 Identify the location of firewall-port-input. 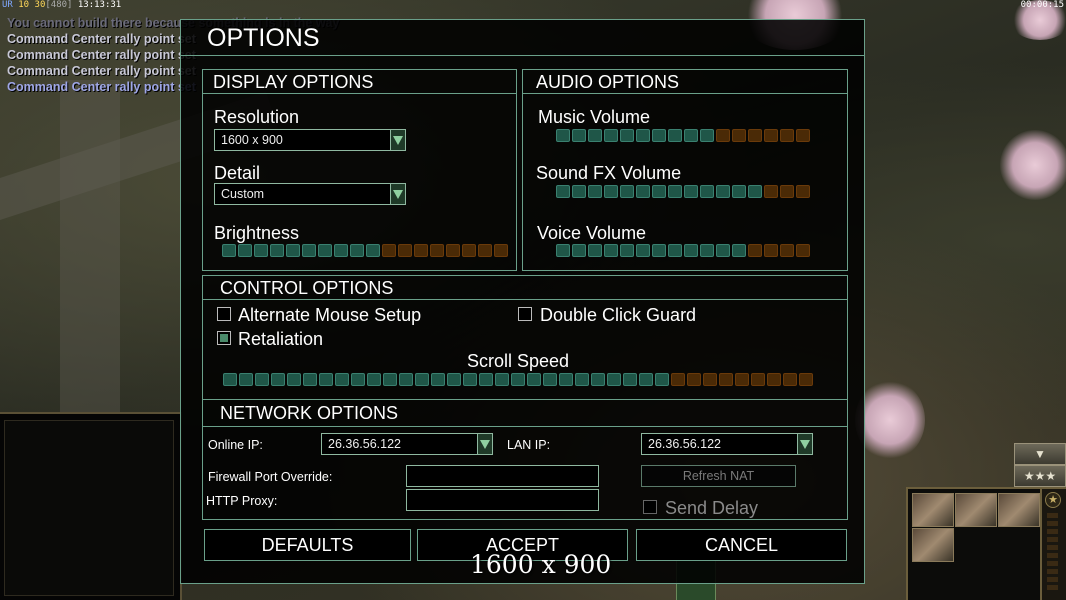
(502, 476).